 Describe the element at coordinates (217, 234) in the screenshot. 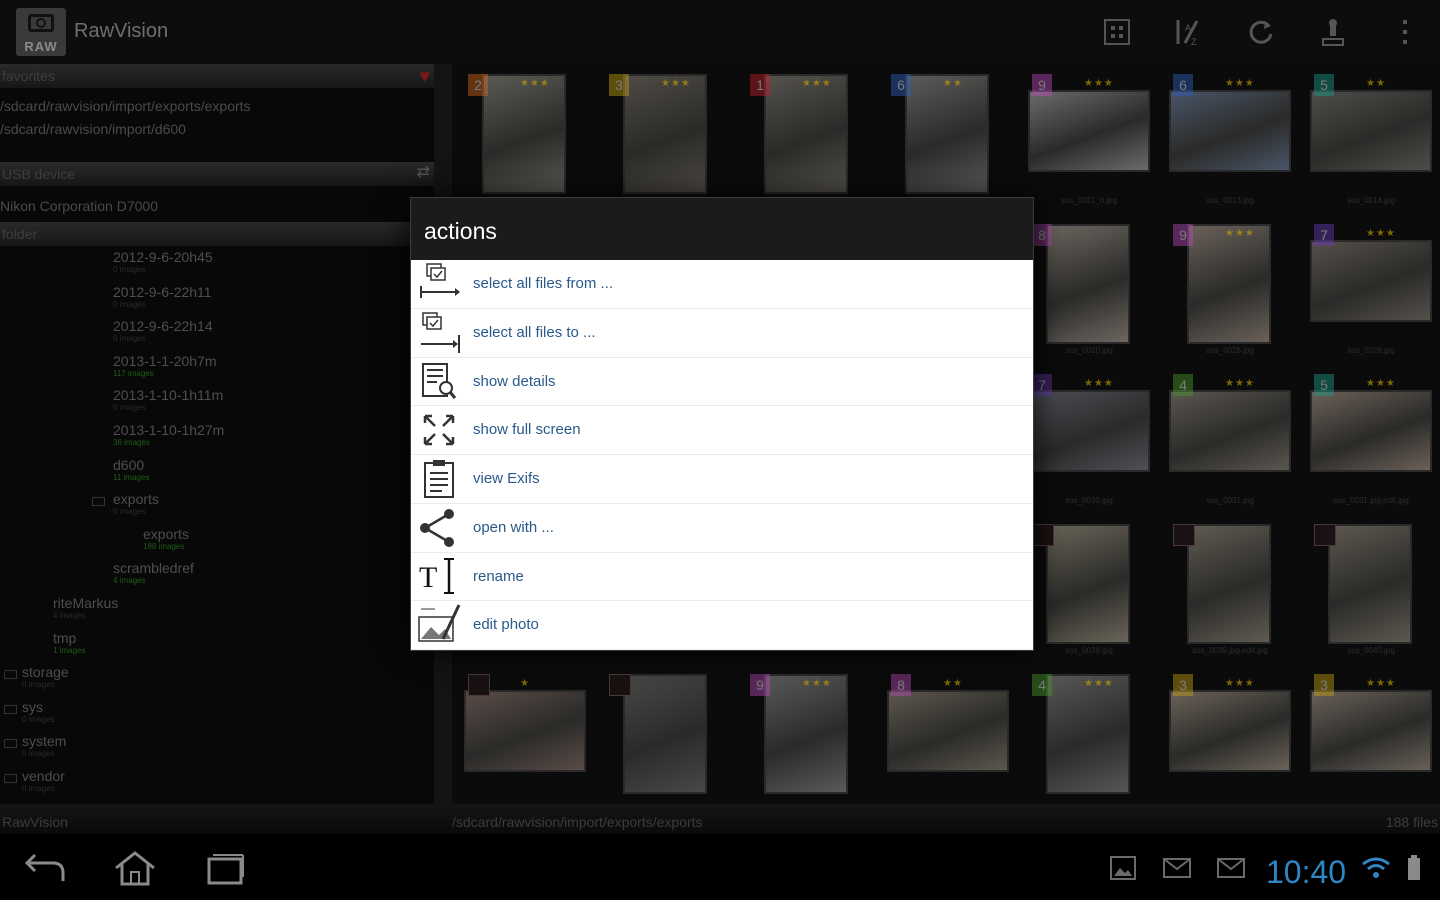

I see `folder-header: folder` at that location.